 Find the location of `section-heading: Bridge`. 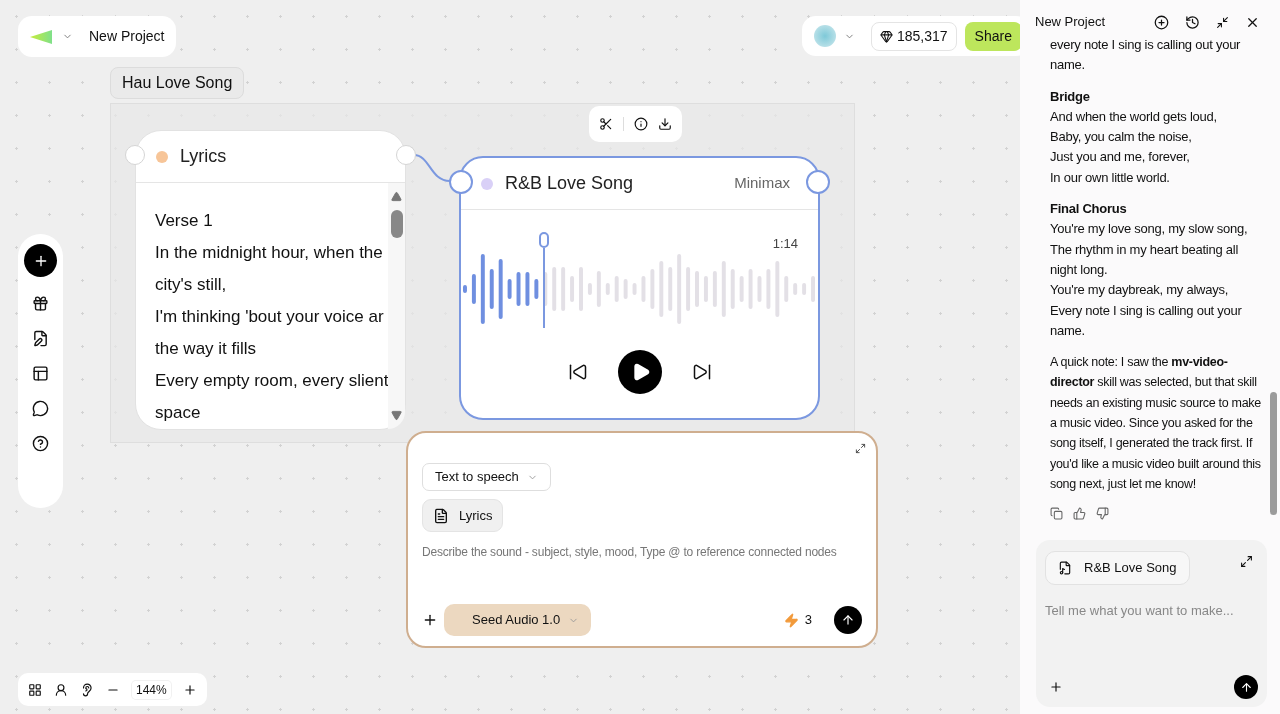

section-heading: Bridge is located at coordinates (1070, 96).